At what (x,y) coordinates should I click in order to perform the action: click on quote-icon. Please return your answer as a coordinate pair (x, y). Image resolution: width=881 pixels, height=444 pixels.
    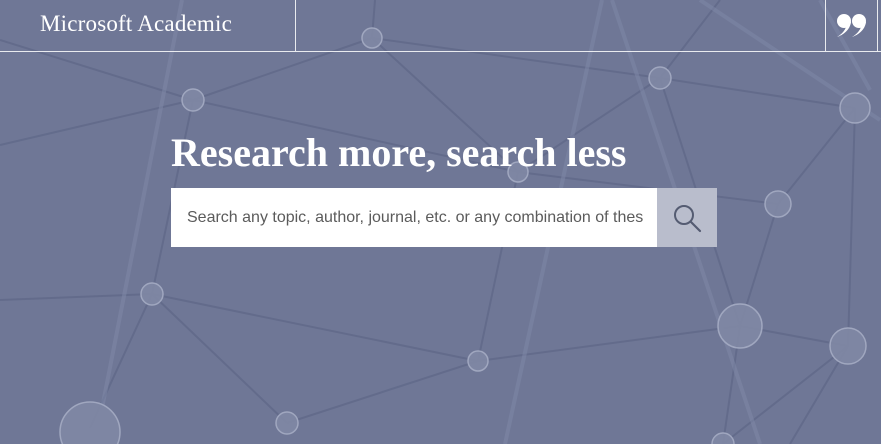
    Looking at the image, I should click on (851, 25).